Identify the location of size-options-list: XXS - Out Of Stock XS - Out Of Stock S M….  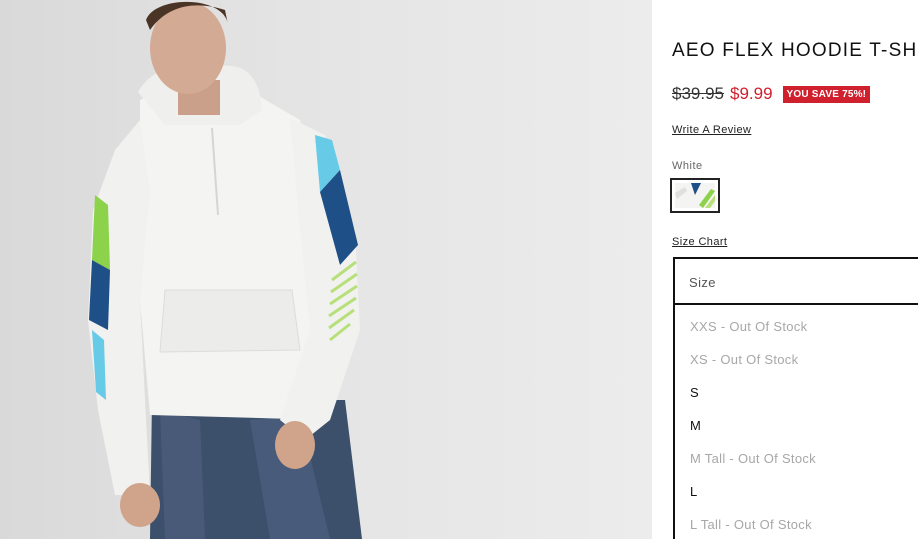
(795, 422).